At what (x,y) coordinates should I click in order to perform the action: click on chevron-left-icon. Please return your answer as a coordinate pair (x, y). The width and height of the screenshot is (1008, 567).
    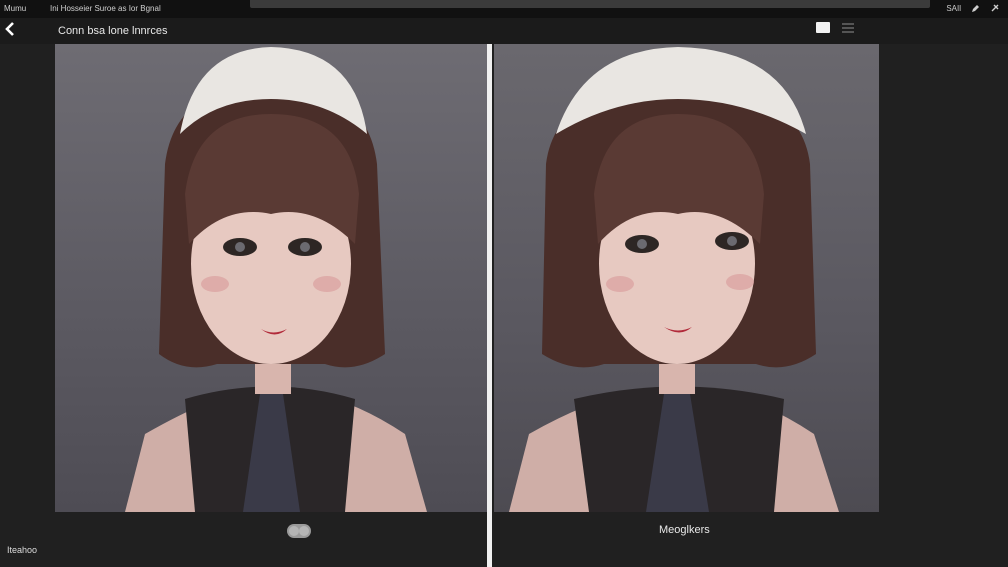
    Looking at the image, I should click on (9, 29).